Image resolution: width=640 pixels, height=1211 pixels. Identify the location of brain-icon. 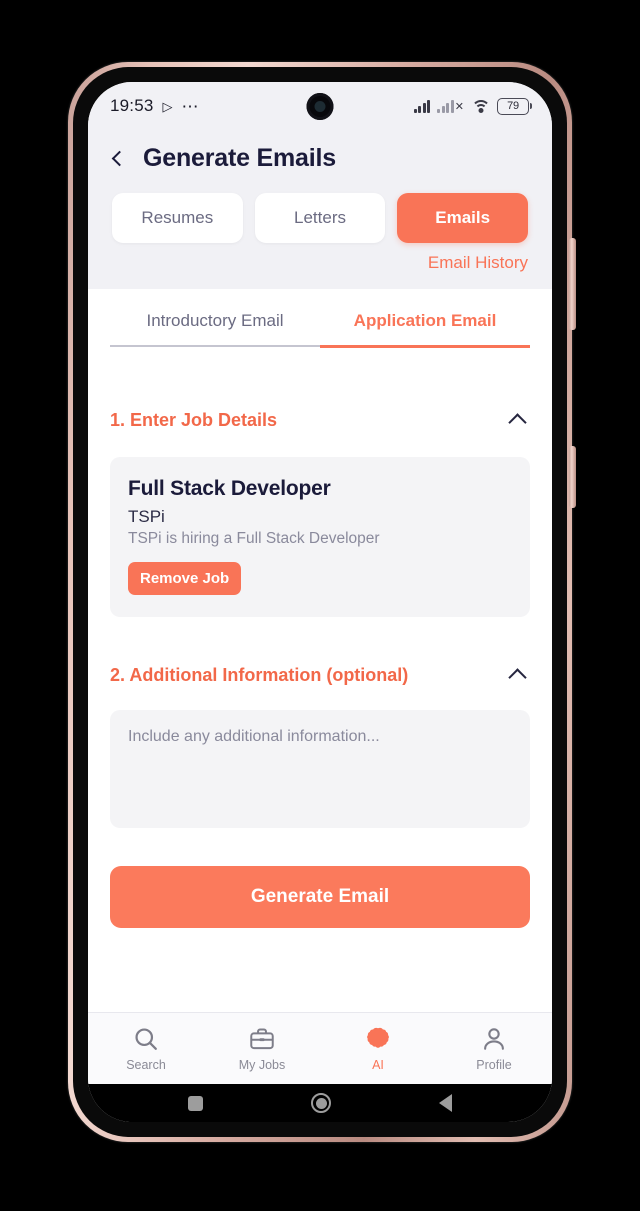
(378, 1037).